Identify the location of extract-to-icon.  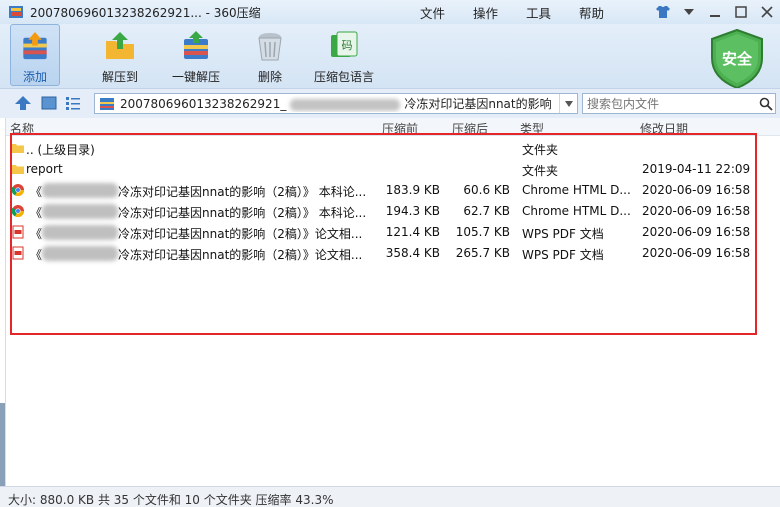
(120, 45).